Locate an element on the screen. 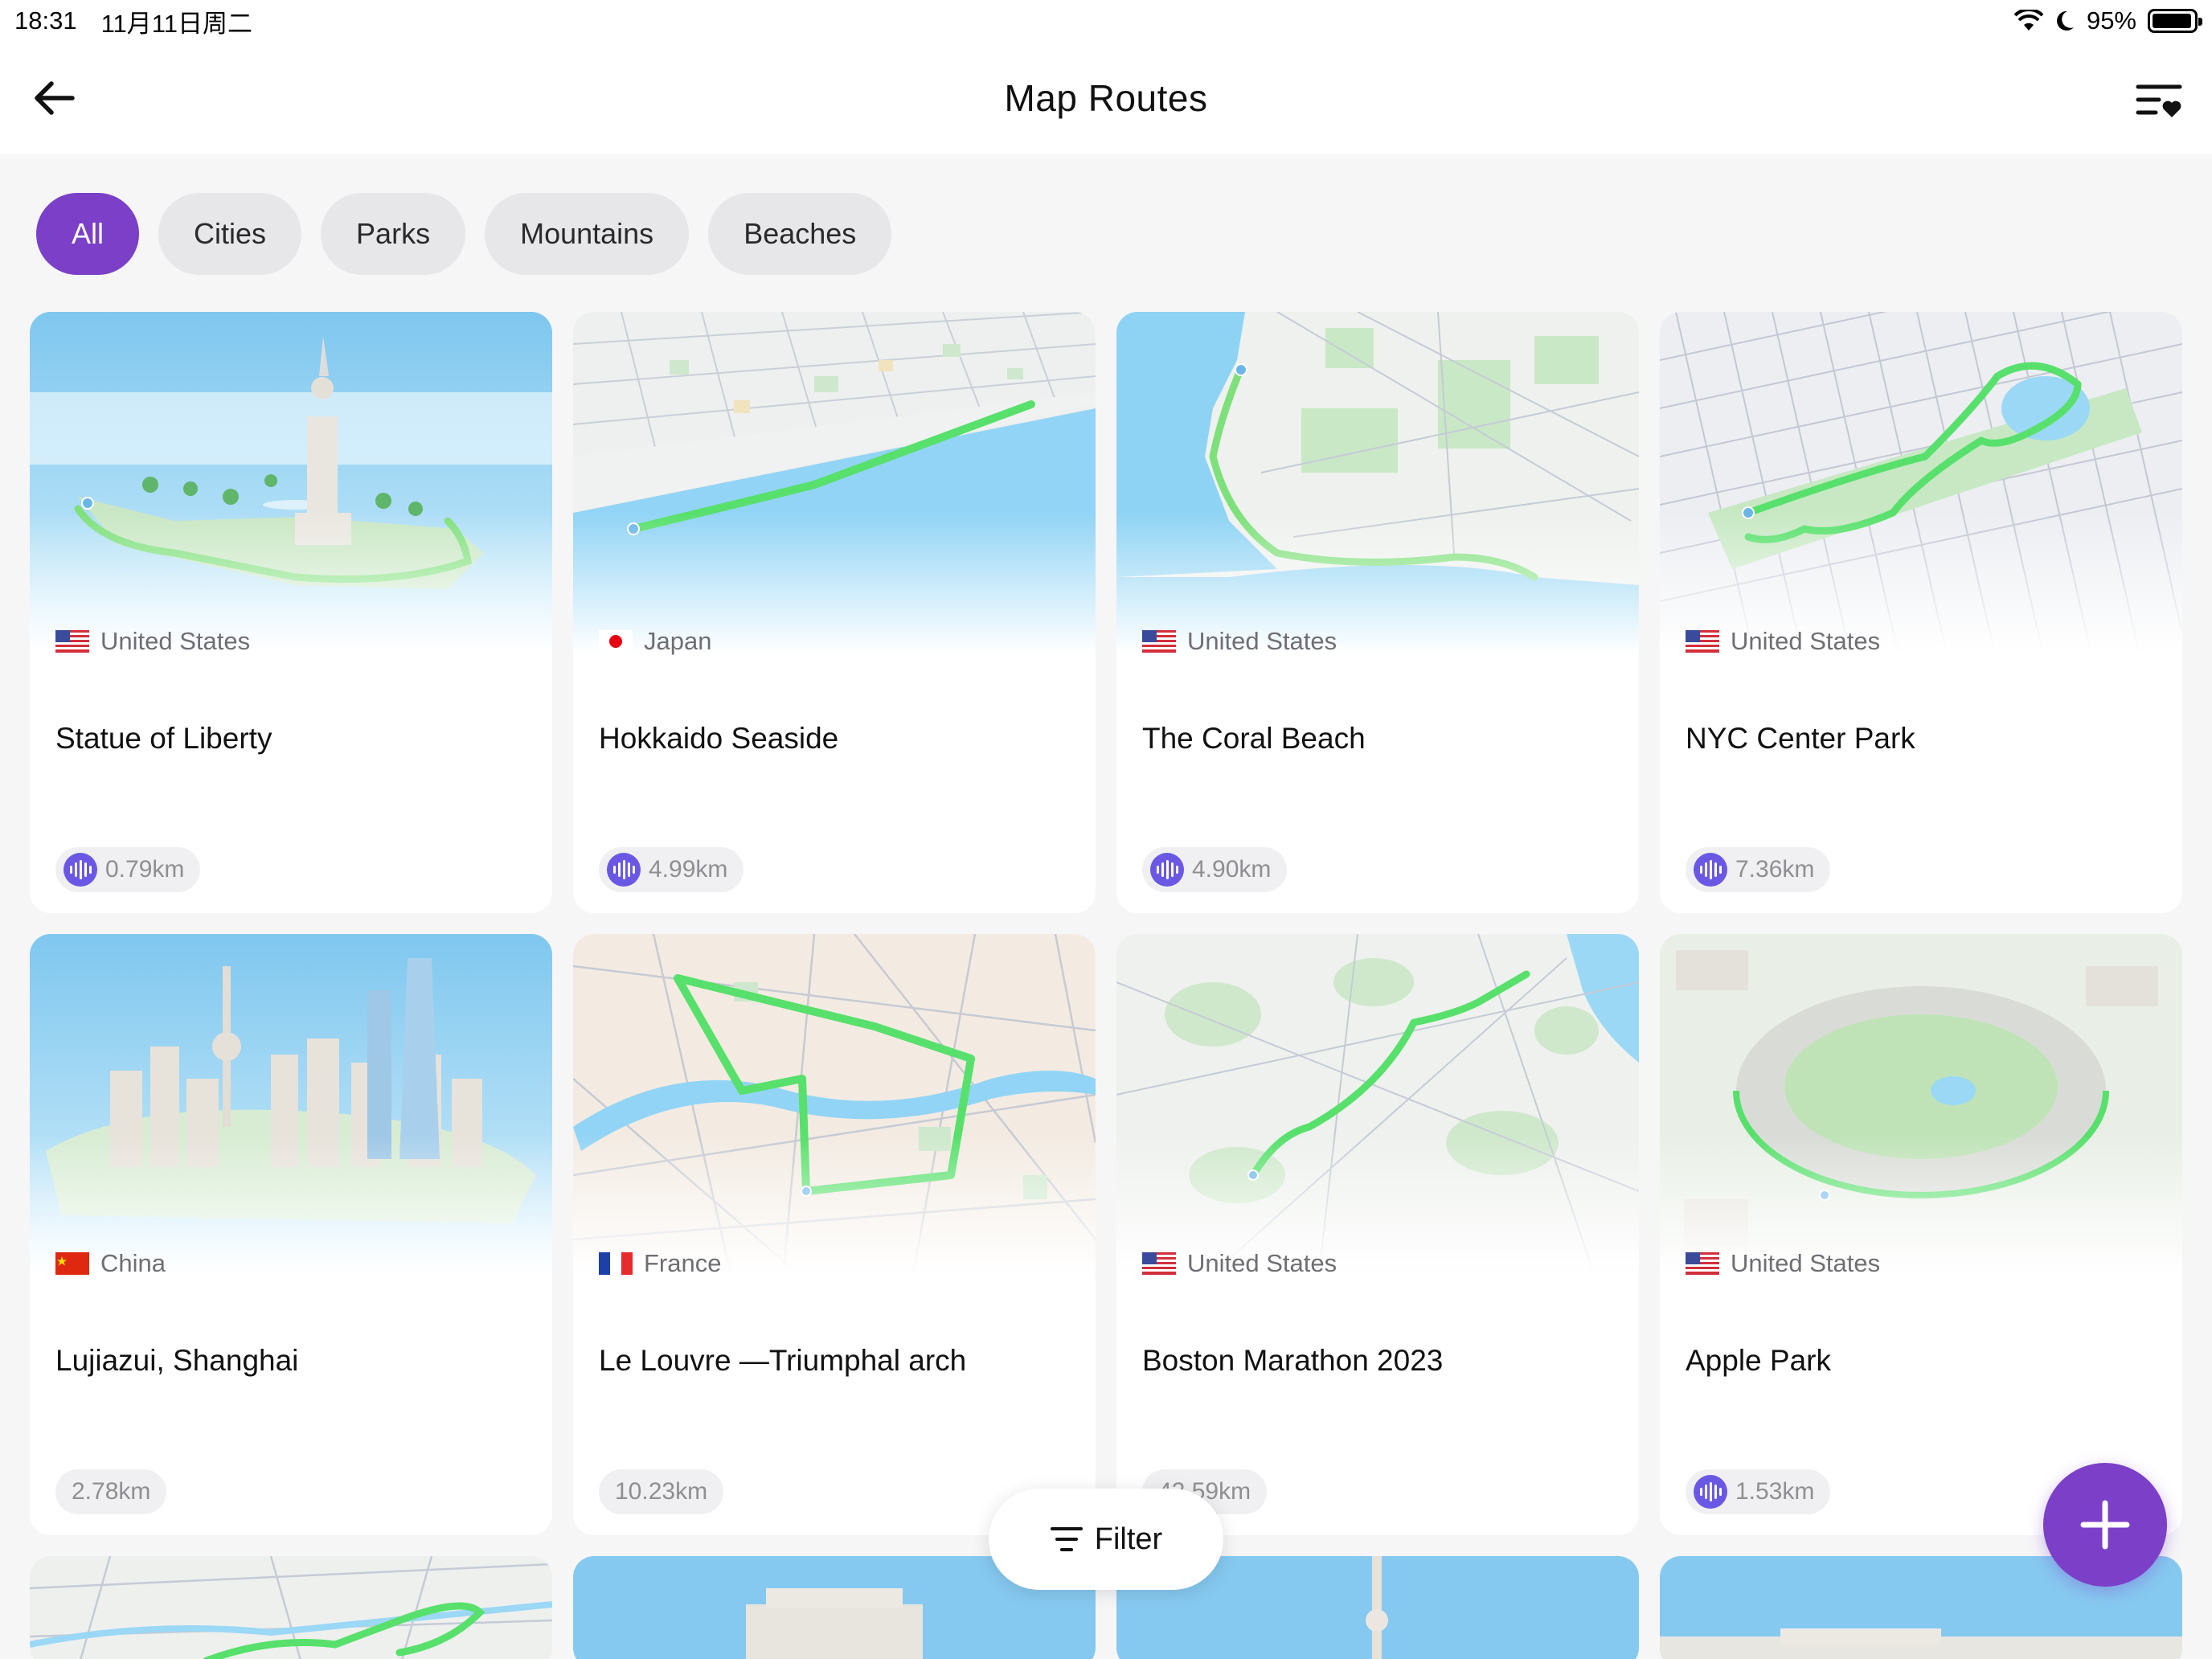 This screenshot has width=2212, height=1659. add-route-button is located at coordinates (2105, 1525).